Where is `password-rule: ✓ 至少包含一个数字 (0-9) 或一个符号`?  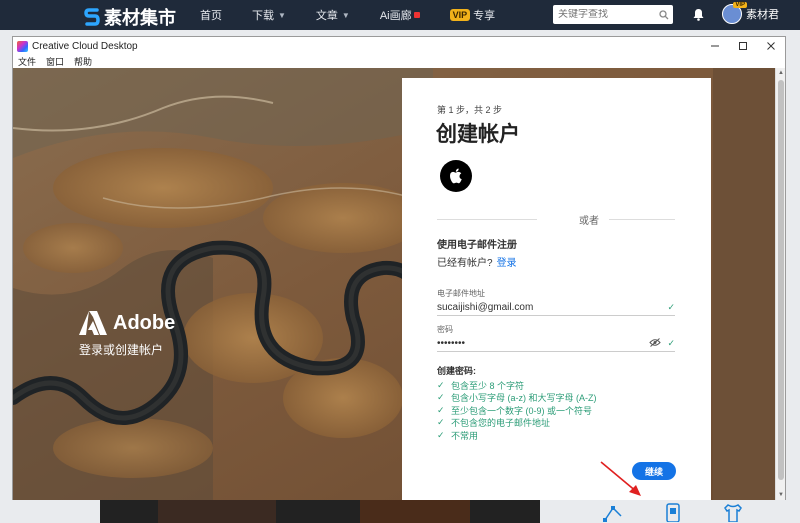 password-rule: ✓ 至少包含一个数字 (0-9) 或一个符号 is located at coordinates (517, 410).